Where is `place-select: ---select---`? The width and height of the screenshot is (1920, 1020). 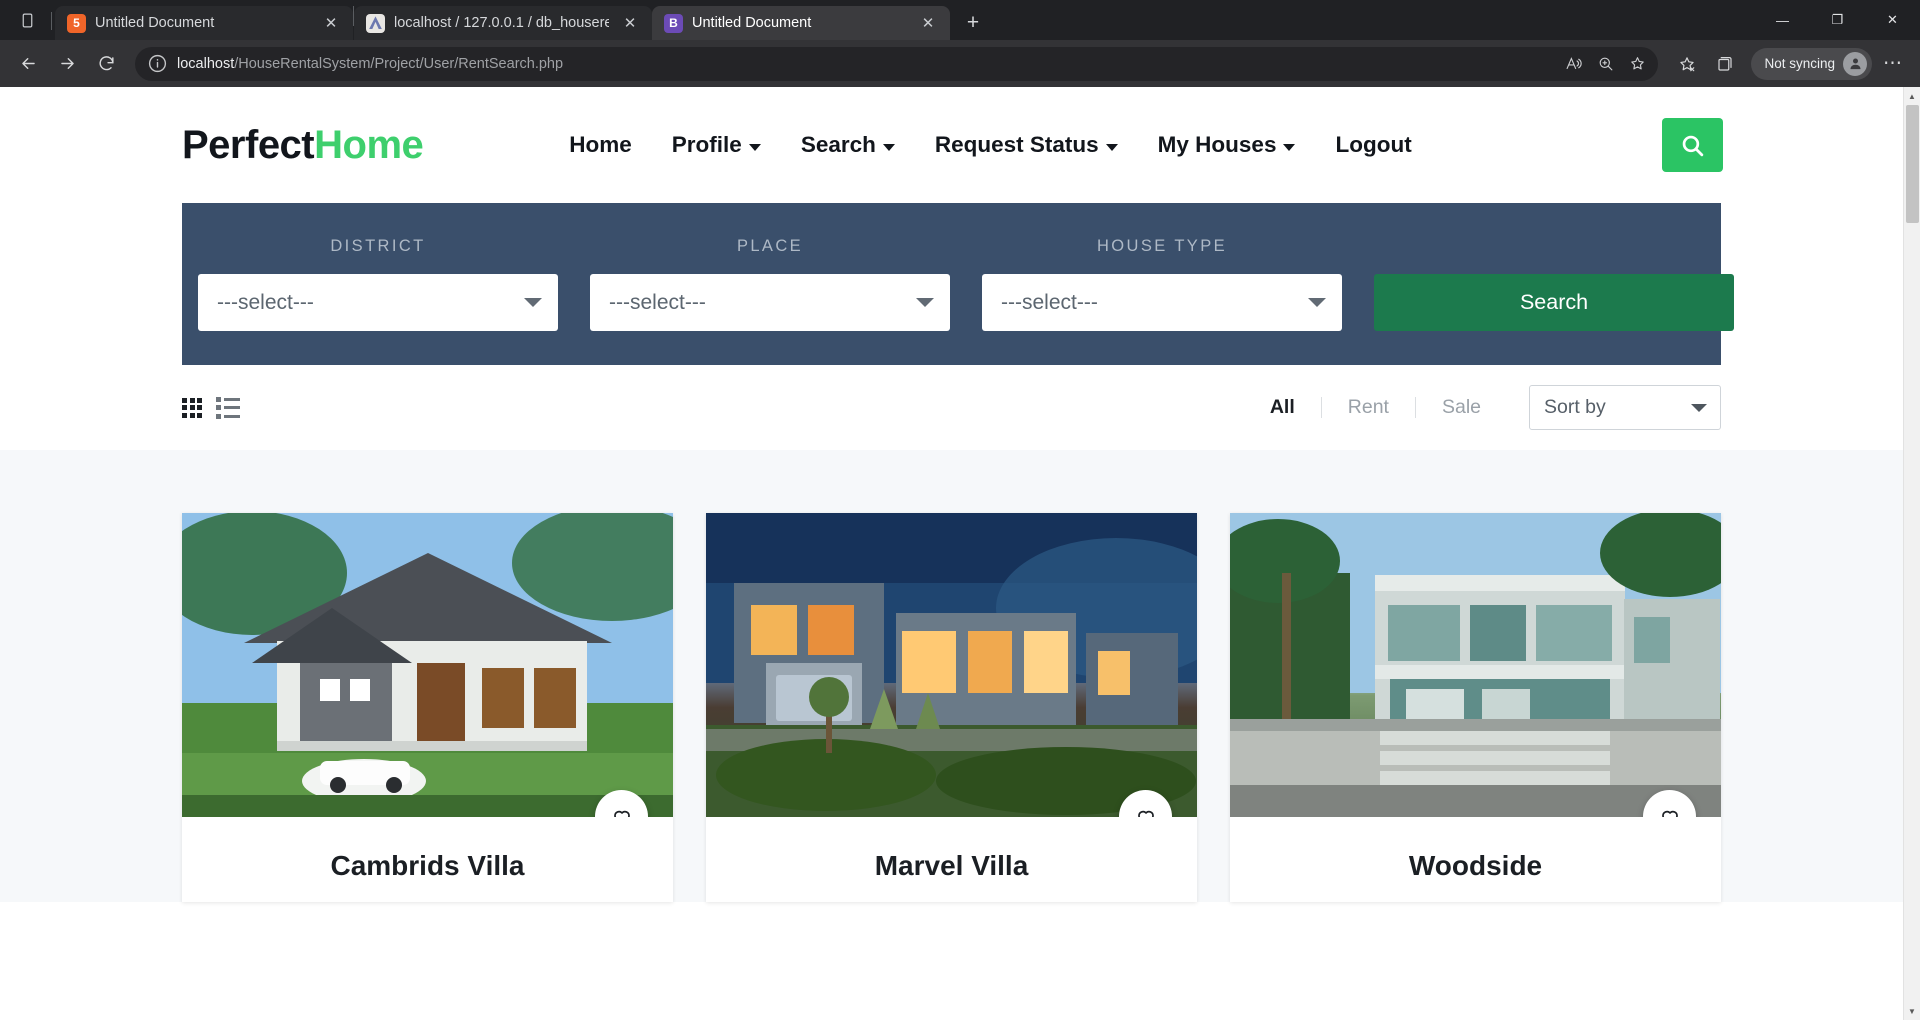 place-select: ---select--- is located at coordinates (770, 302).